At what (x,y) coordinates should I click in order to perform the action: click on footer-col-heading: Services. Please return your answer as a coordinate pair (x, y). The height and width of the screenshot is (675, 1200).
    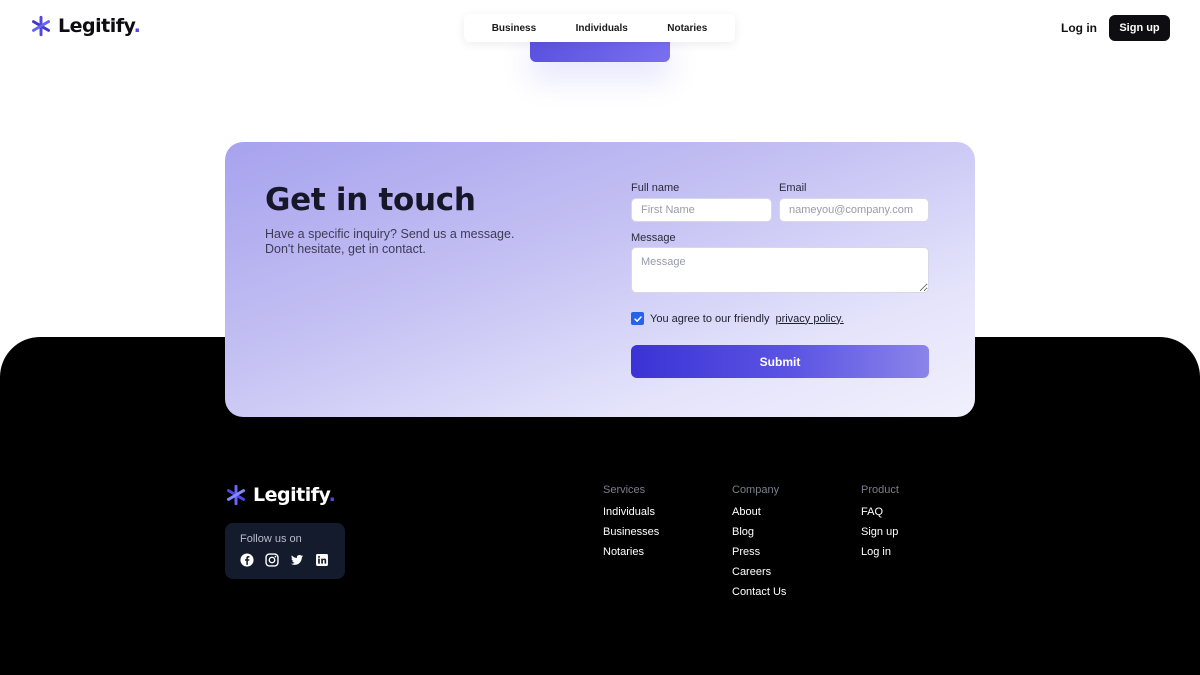
    Looking at the image, I should click on (624, 490).